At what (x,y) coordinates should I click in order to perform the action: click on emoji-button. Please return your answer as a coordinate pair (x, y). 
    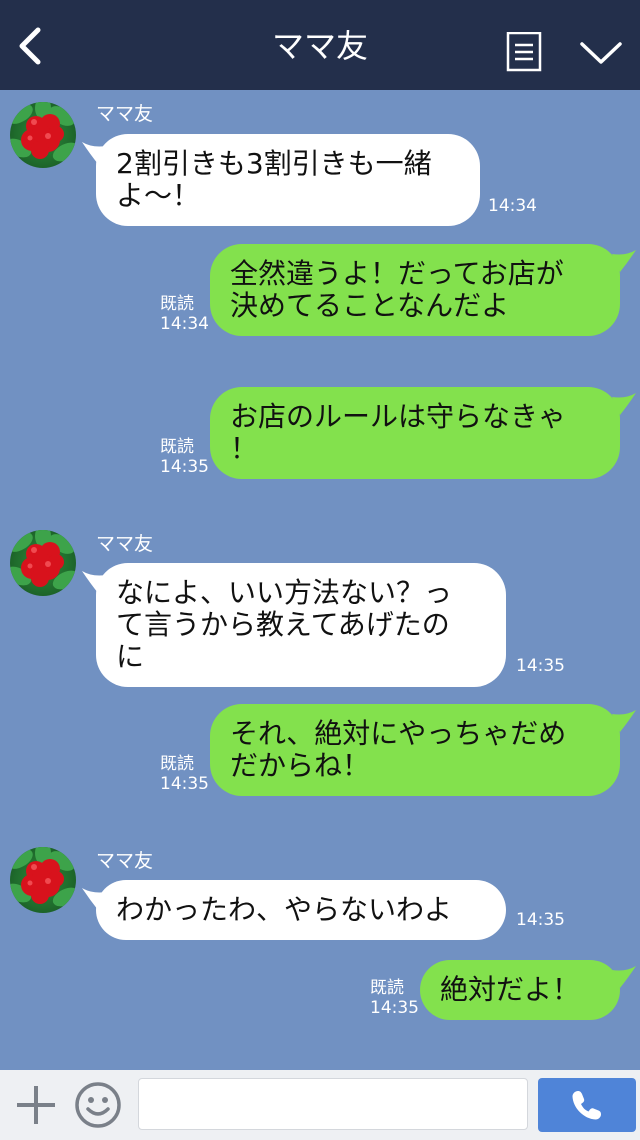
    Looking at the image, I should click on (98, 1105).